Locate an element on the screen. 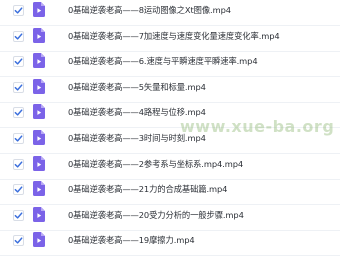 The height and width of the screenshot is (256, 340). file-row: 0基础逆袭老高——2参考系与坐标系.mp4.mp4 is located at coordinates (170, 167).